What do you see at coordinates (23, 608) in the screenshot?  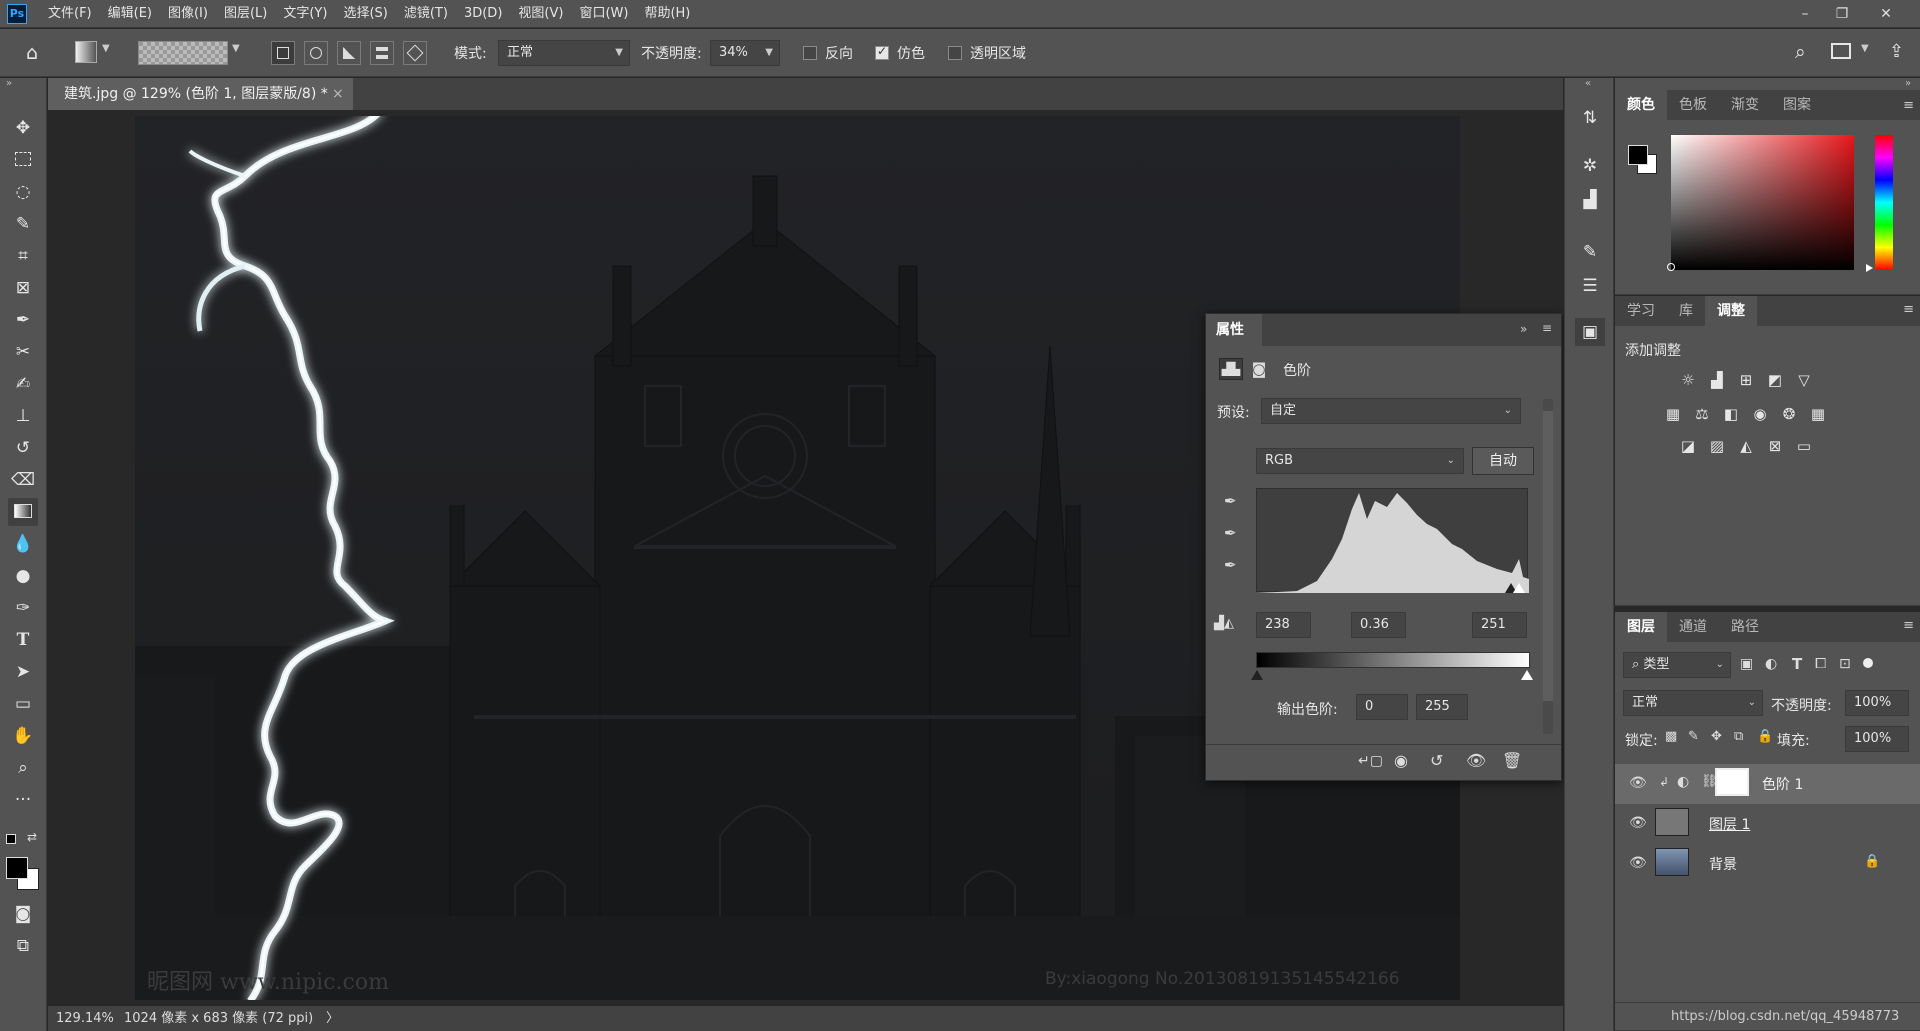 I see `pen-tool-icon: ✑` at bounding box center [23, 608].